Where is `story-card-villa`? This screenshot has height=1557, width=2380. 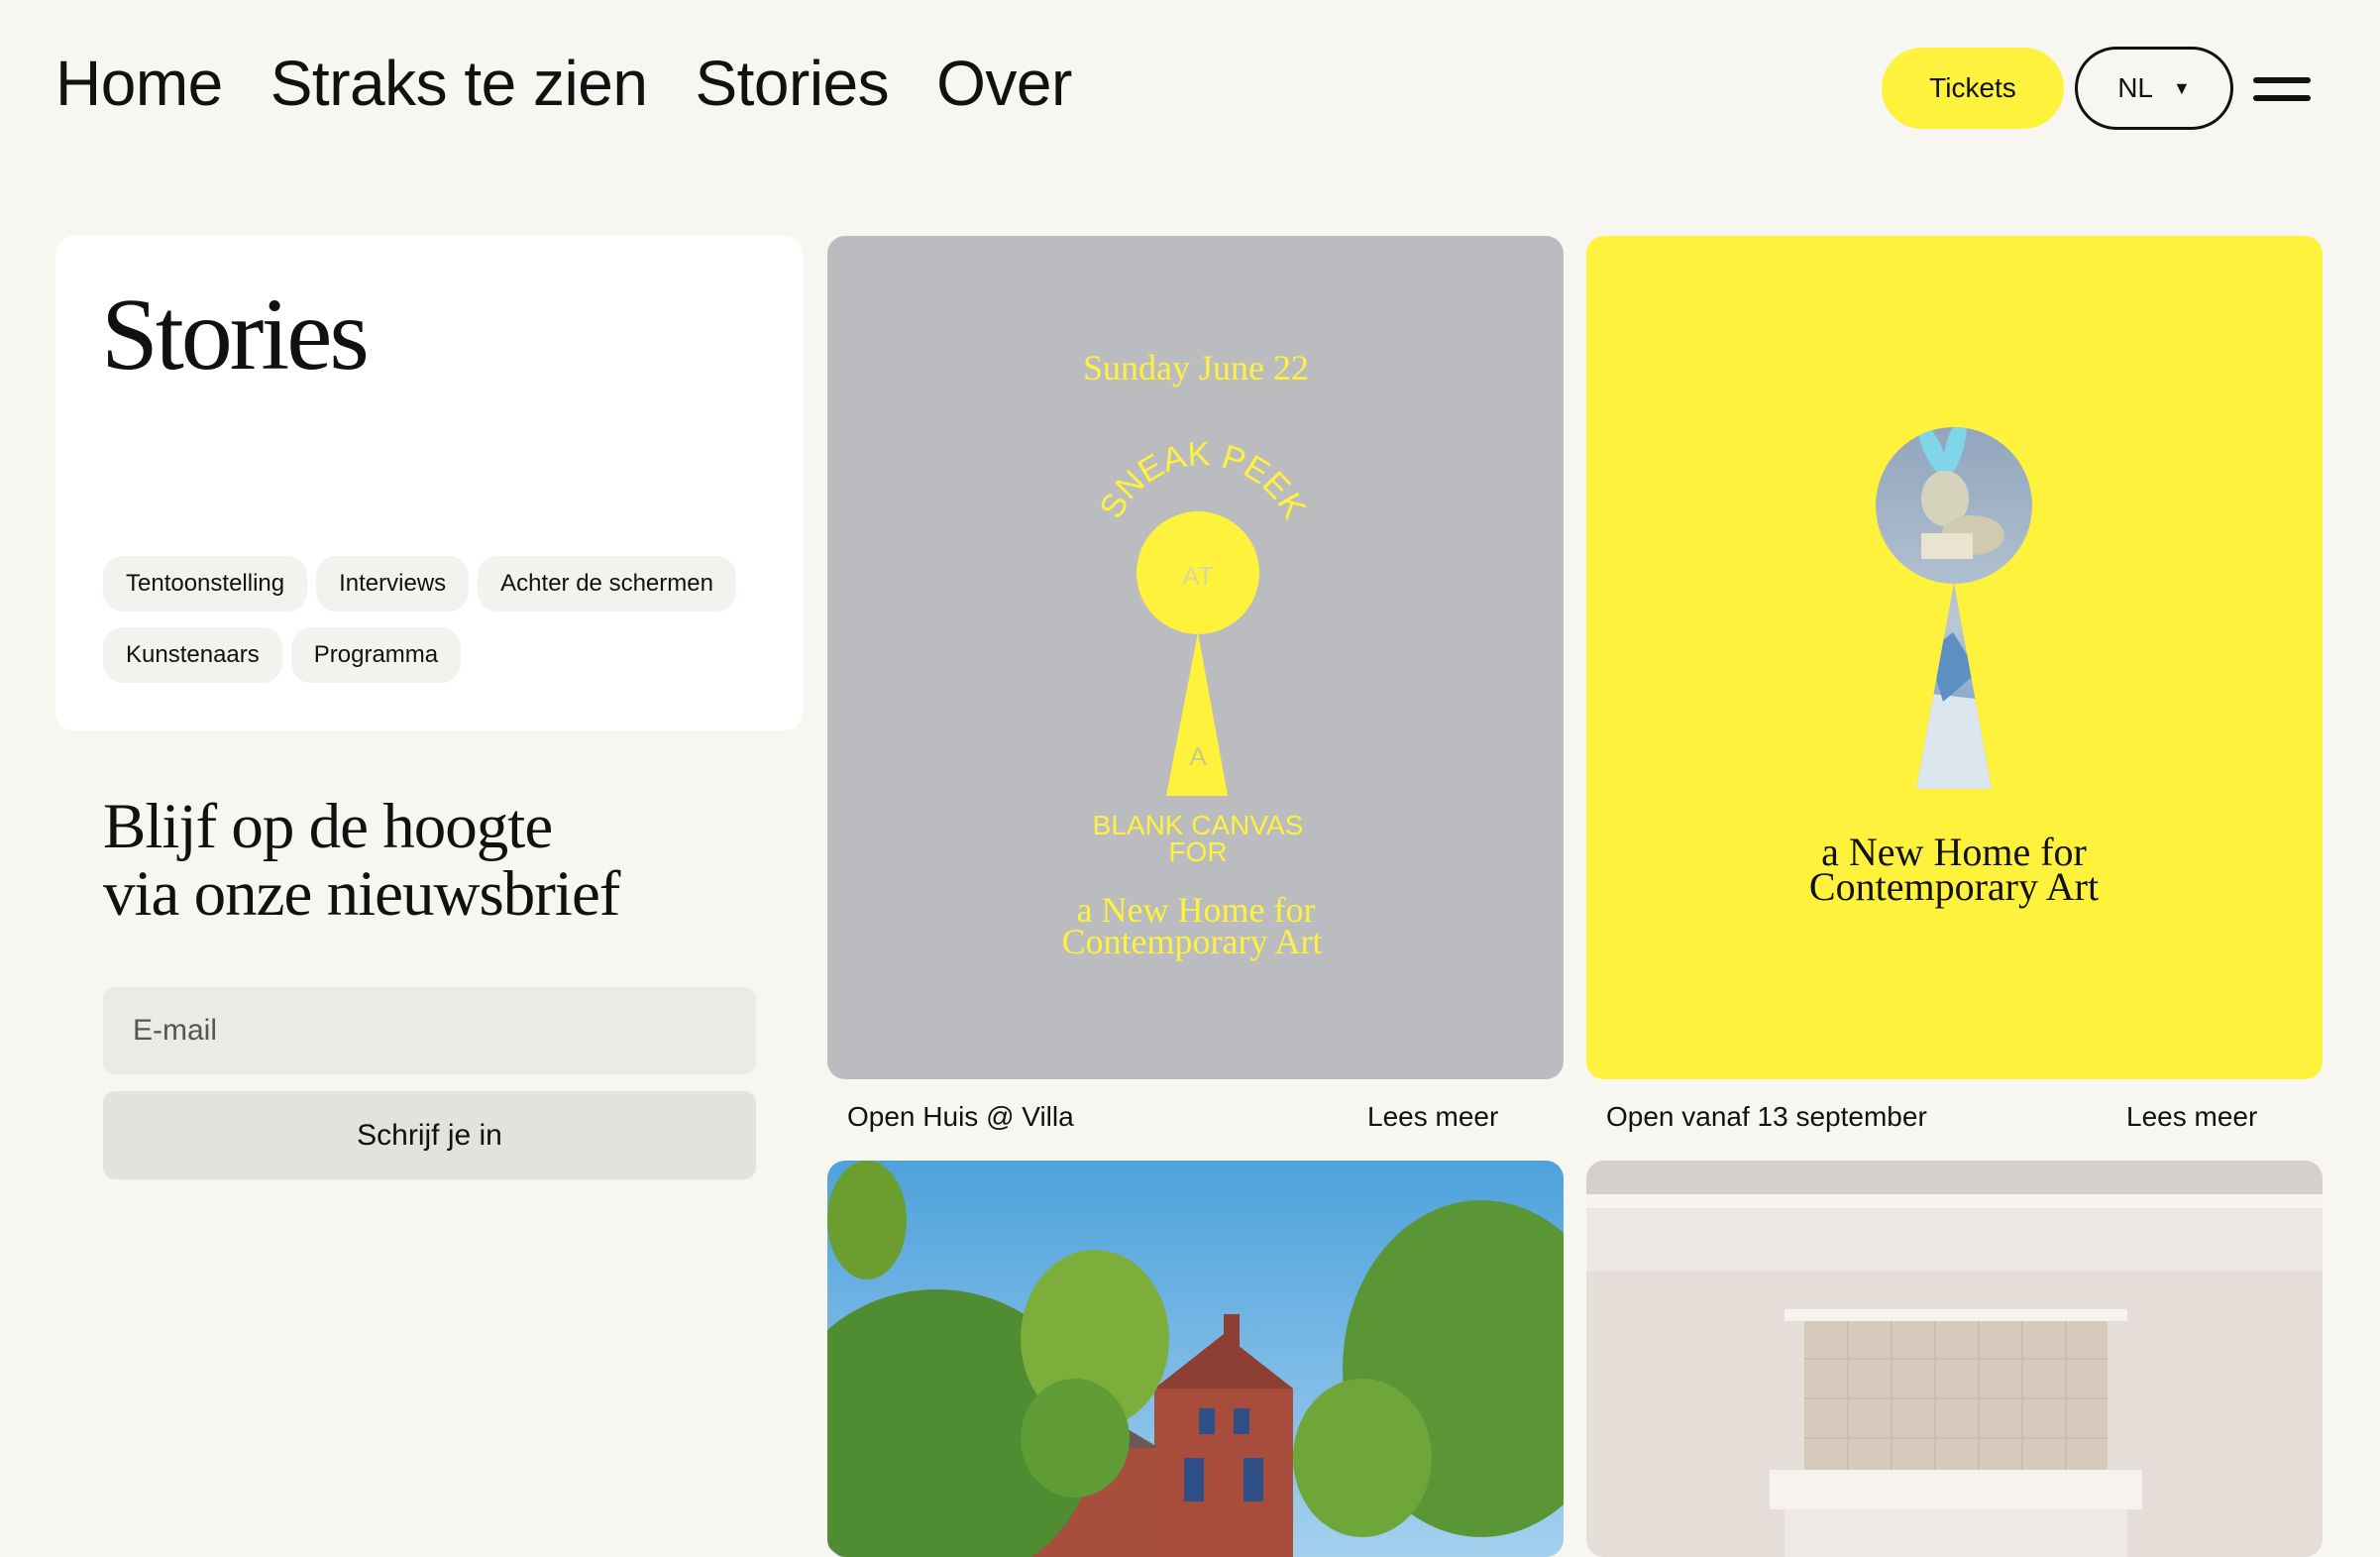
story-card-villa is located at coordinates (1195, 1359).